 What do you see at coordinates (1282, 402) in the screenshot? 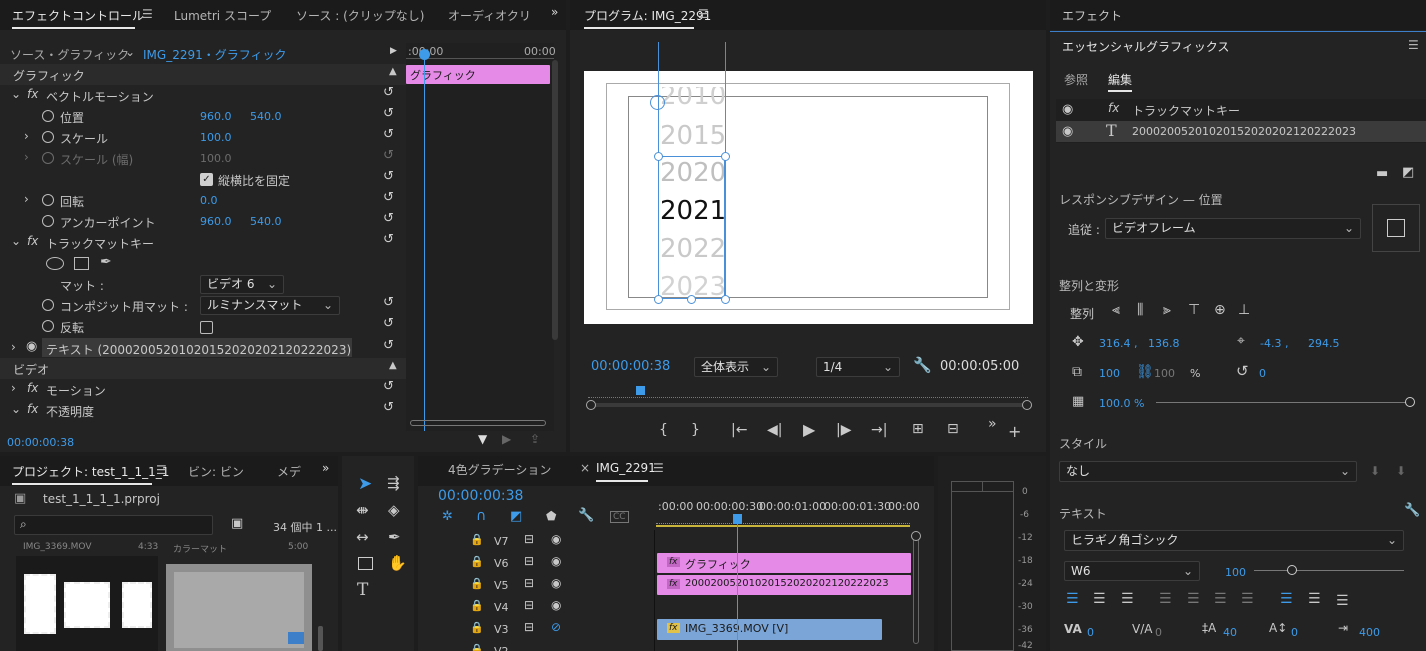
I see `opacity-slider-track` at bounding box center [1282, 402].